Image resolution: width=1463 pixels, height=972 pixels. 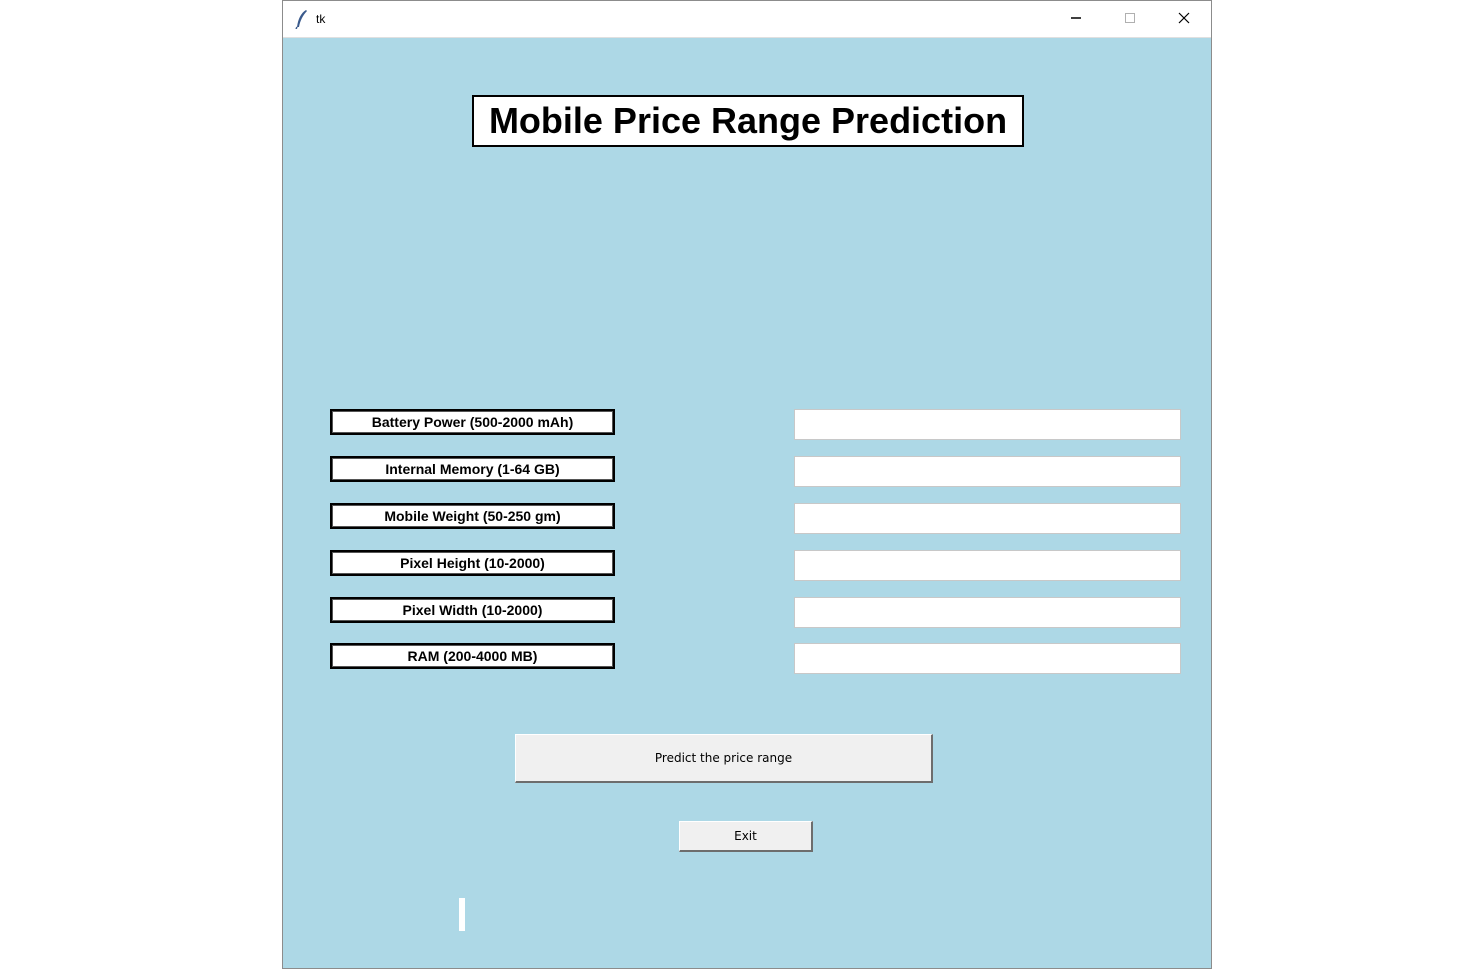 What do you see at coordinates (462, 914) in the screenshot?
I see `result-label` at bounding box center [462, 914].